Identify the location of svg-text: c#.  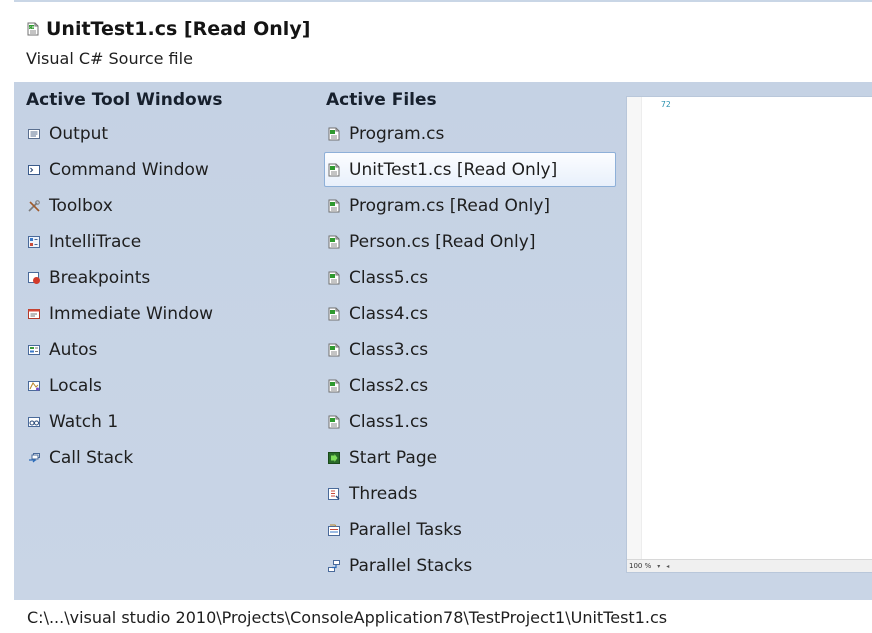
(31, 28).